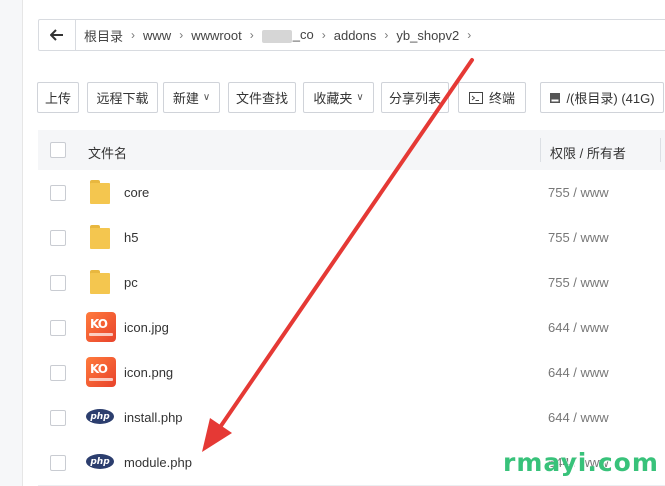 Image resolution: width=665 pixels, height=486 pixels. I want to click on table-row: KO icon.png 644 / www, so click(351, 373).